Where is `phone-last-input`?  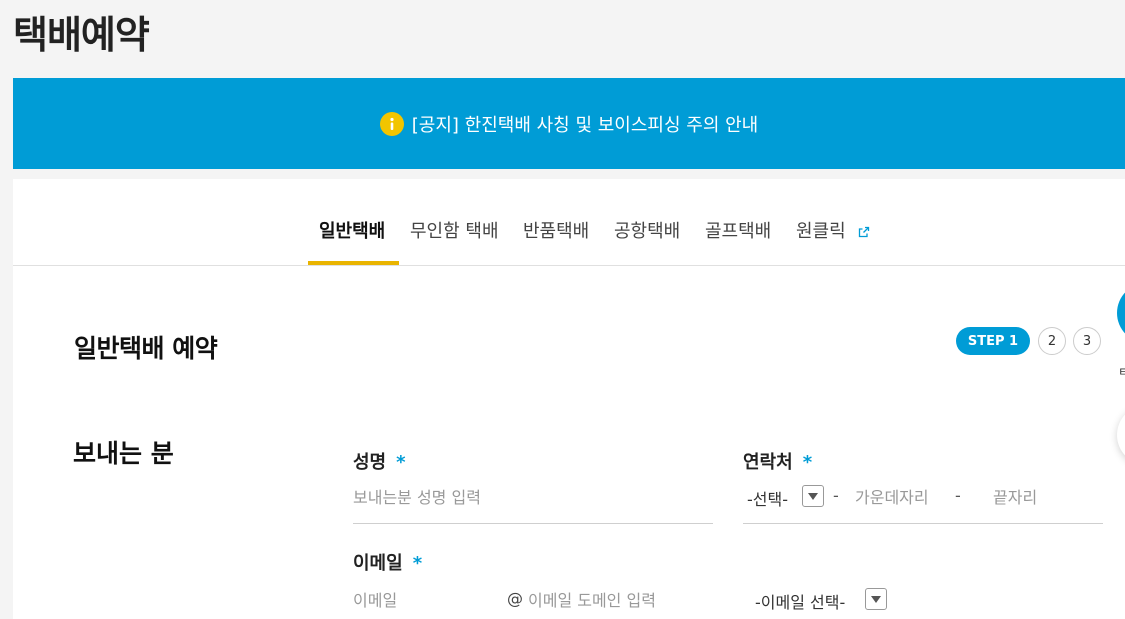
phone-last-input is located at coordinates (1043, 497).